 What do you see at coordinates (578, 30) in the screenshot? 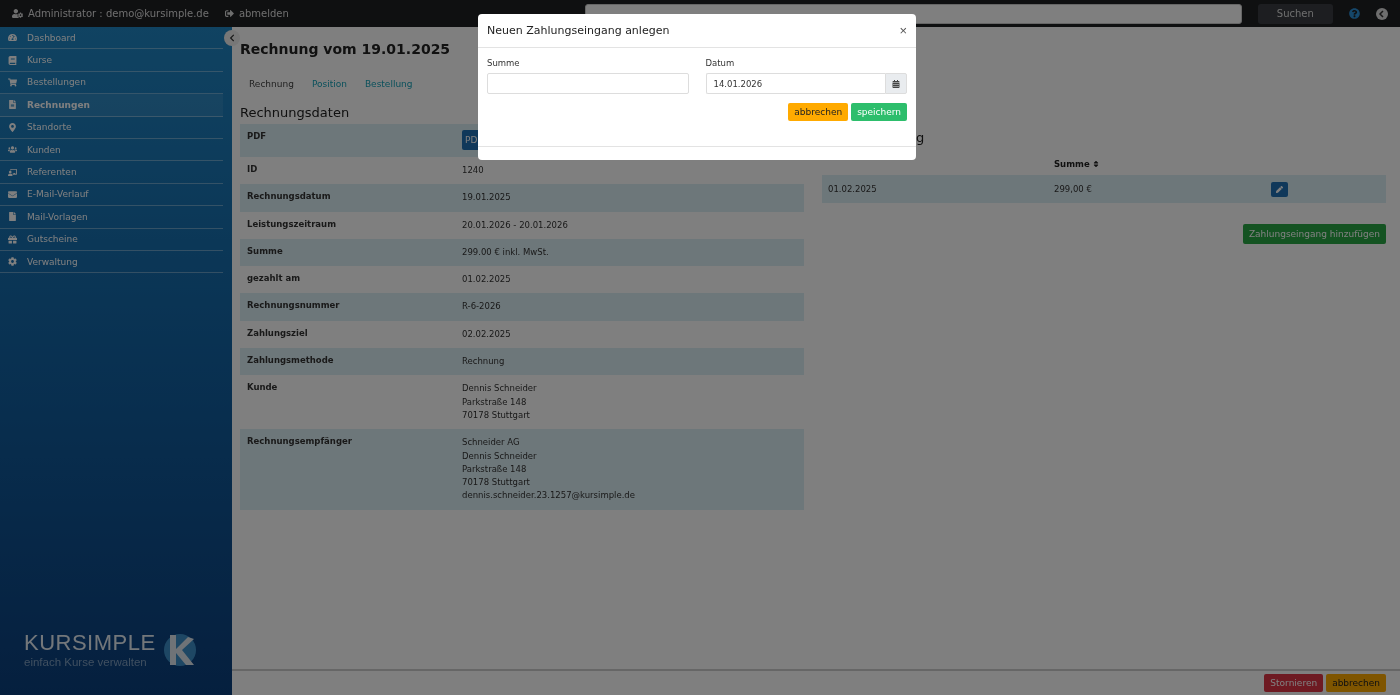
I see `dialog-title: Neuen Zahlungseingang anlegen` at bounding box center [578, 30].